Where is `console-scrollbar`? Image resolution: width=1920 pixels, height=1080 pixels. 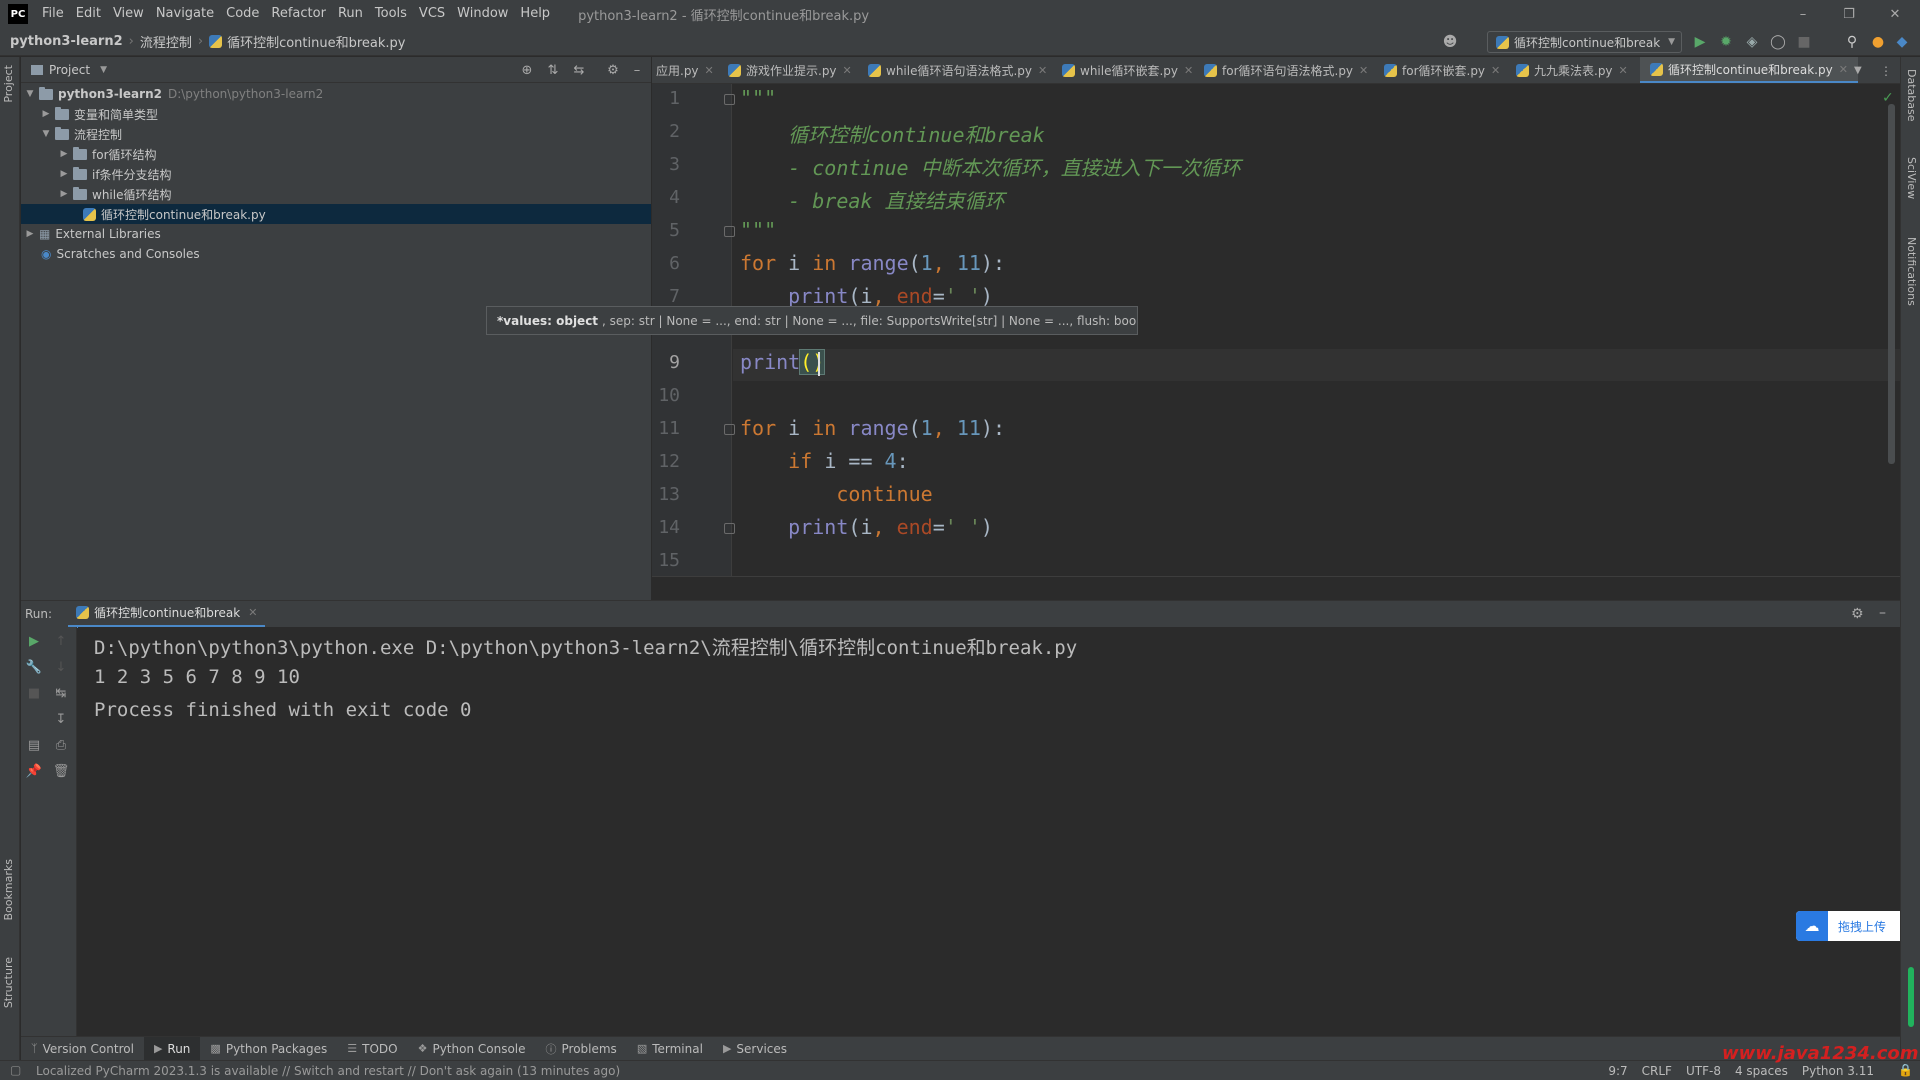 console-scrollbar is located at coordinates (1911, 997).